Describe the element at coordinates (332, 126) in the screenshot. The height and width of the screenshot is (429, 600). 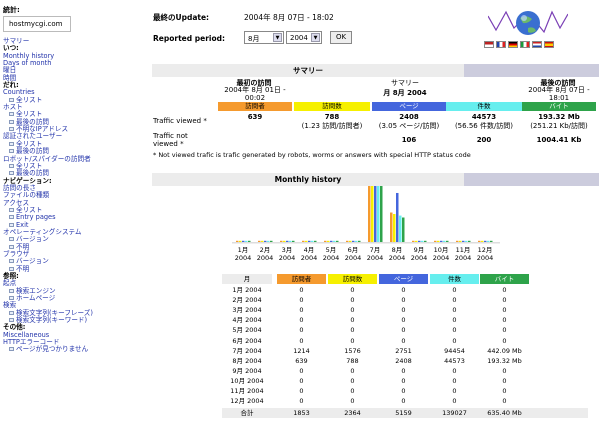
I see `viewed-visits-sub: (1.23 訪問/訪問者)` at that location.